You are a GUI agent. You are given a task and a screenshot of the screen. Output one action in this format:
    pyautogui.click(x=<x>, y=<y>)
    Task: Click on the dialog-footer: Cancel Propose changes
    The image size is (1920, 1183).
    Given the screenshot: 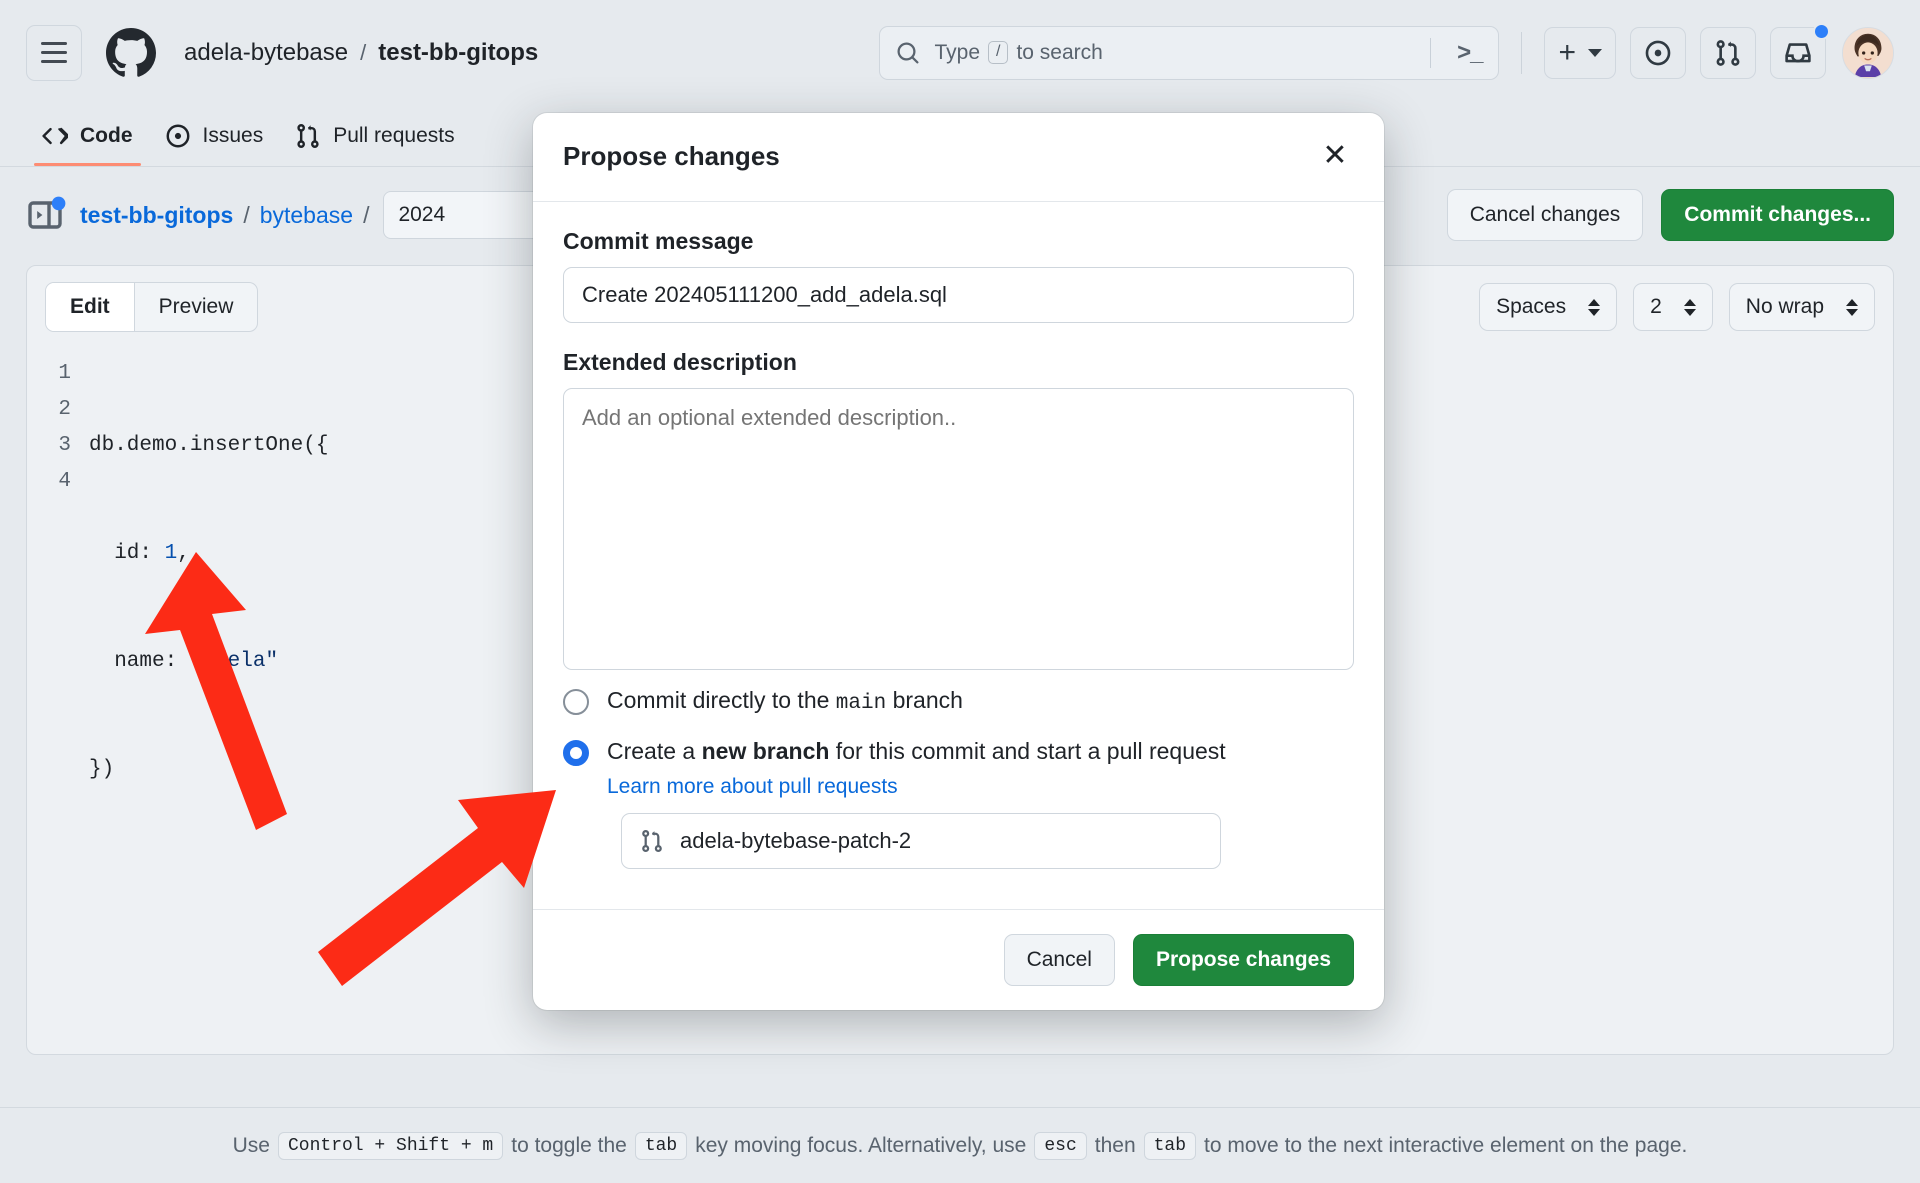 What is the action you would take?
    pyautogui.click(x=958, y=959)
    